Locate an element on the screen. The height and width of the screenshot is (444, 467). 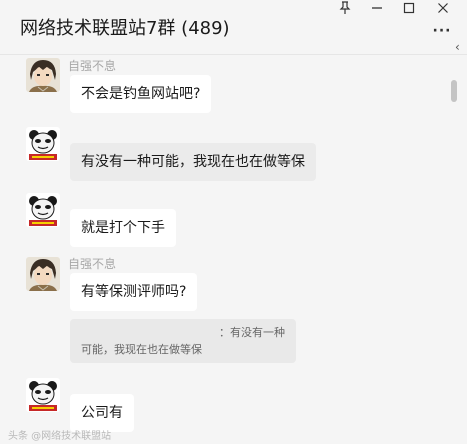
quoted-message: ：有没有一种 可能，我现在也在做等保 is located at coordinates (183, 341).